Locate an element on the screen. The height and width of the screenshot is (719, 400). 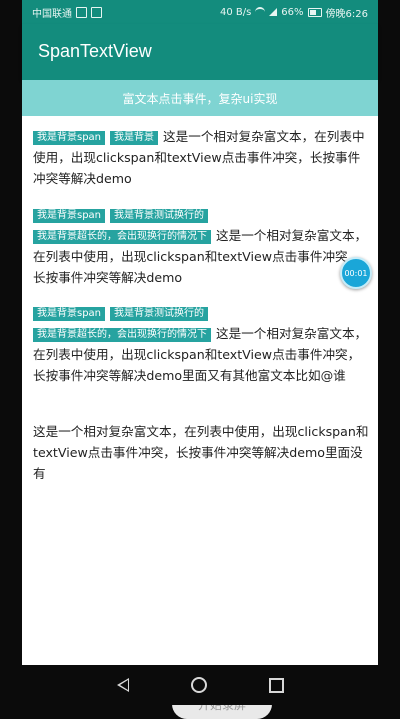
status-bar: 中国联通 40 B/s 66% 傍晚6:26 is located at coordinates (200, 12).